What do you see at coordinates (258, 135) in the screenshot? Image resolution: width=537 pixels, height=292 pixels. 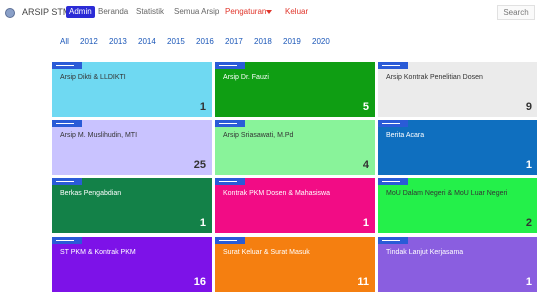 I see `card-title: Arsip Sriasawati, M.Pd` at bounding box center [258, 135].